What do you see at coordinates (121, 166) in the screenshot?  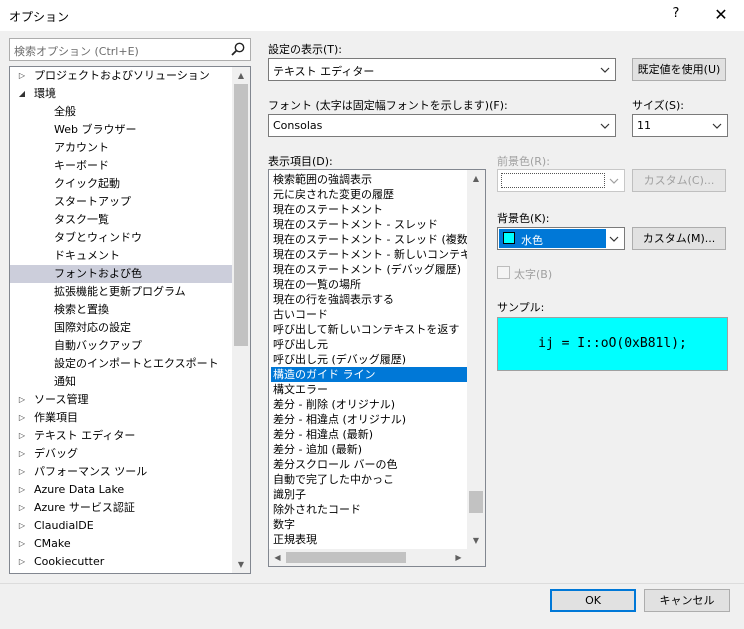 I see `tree-item: キーボード` at bounding box center [121, 166].